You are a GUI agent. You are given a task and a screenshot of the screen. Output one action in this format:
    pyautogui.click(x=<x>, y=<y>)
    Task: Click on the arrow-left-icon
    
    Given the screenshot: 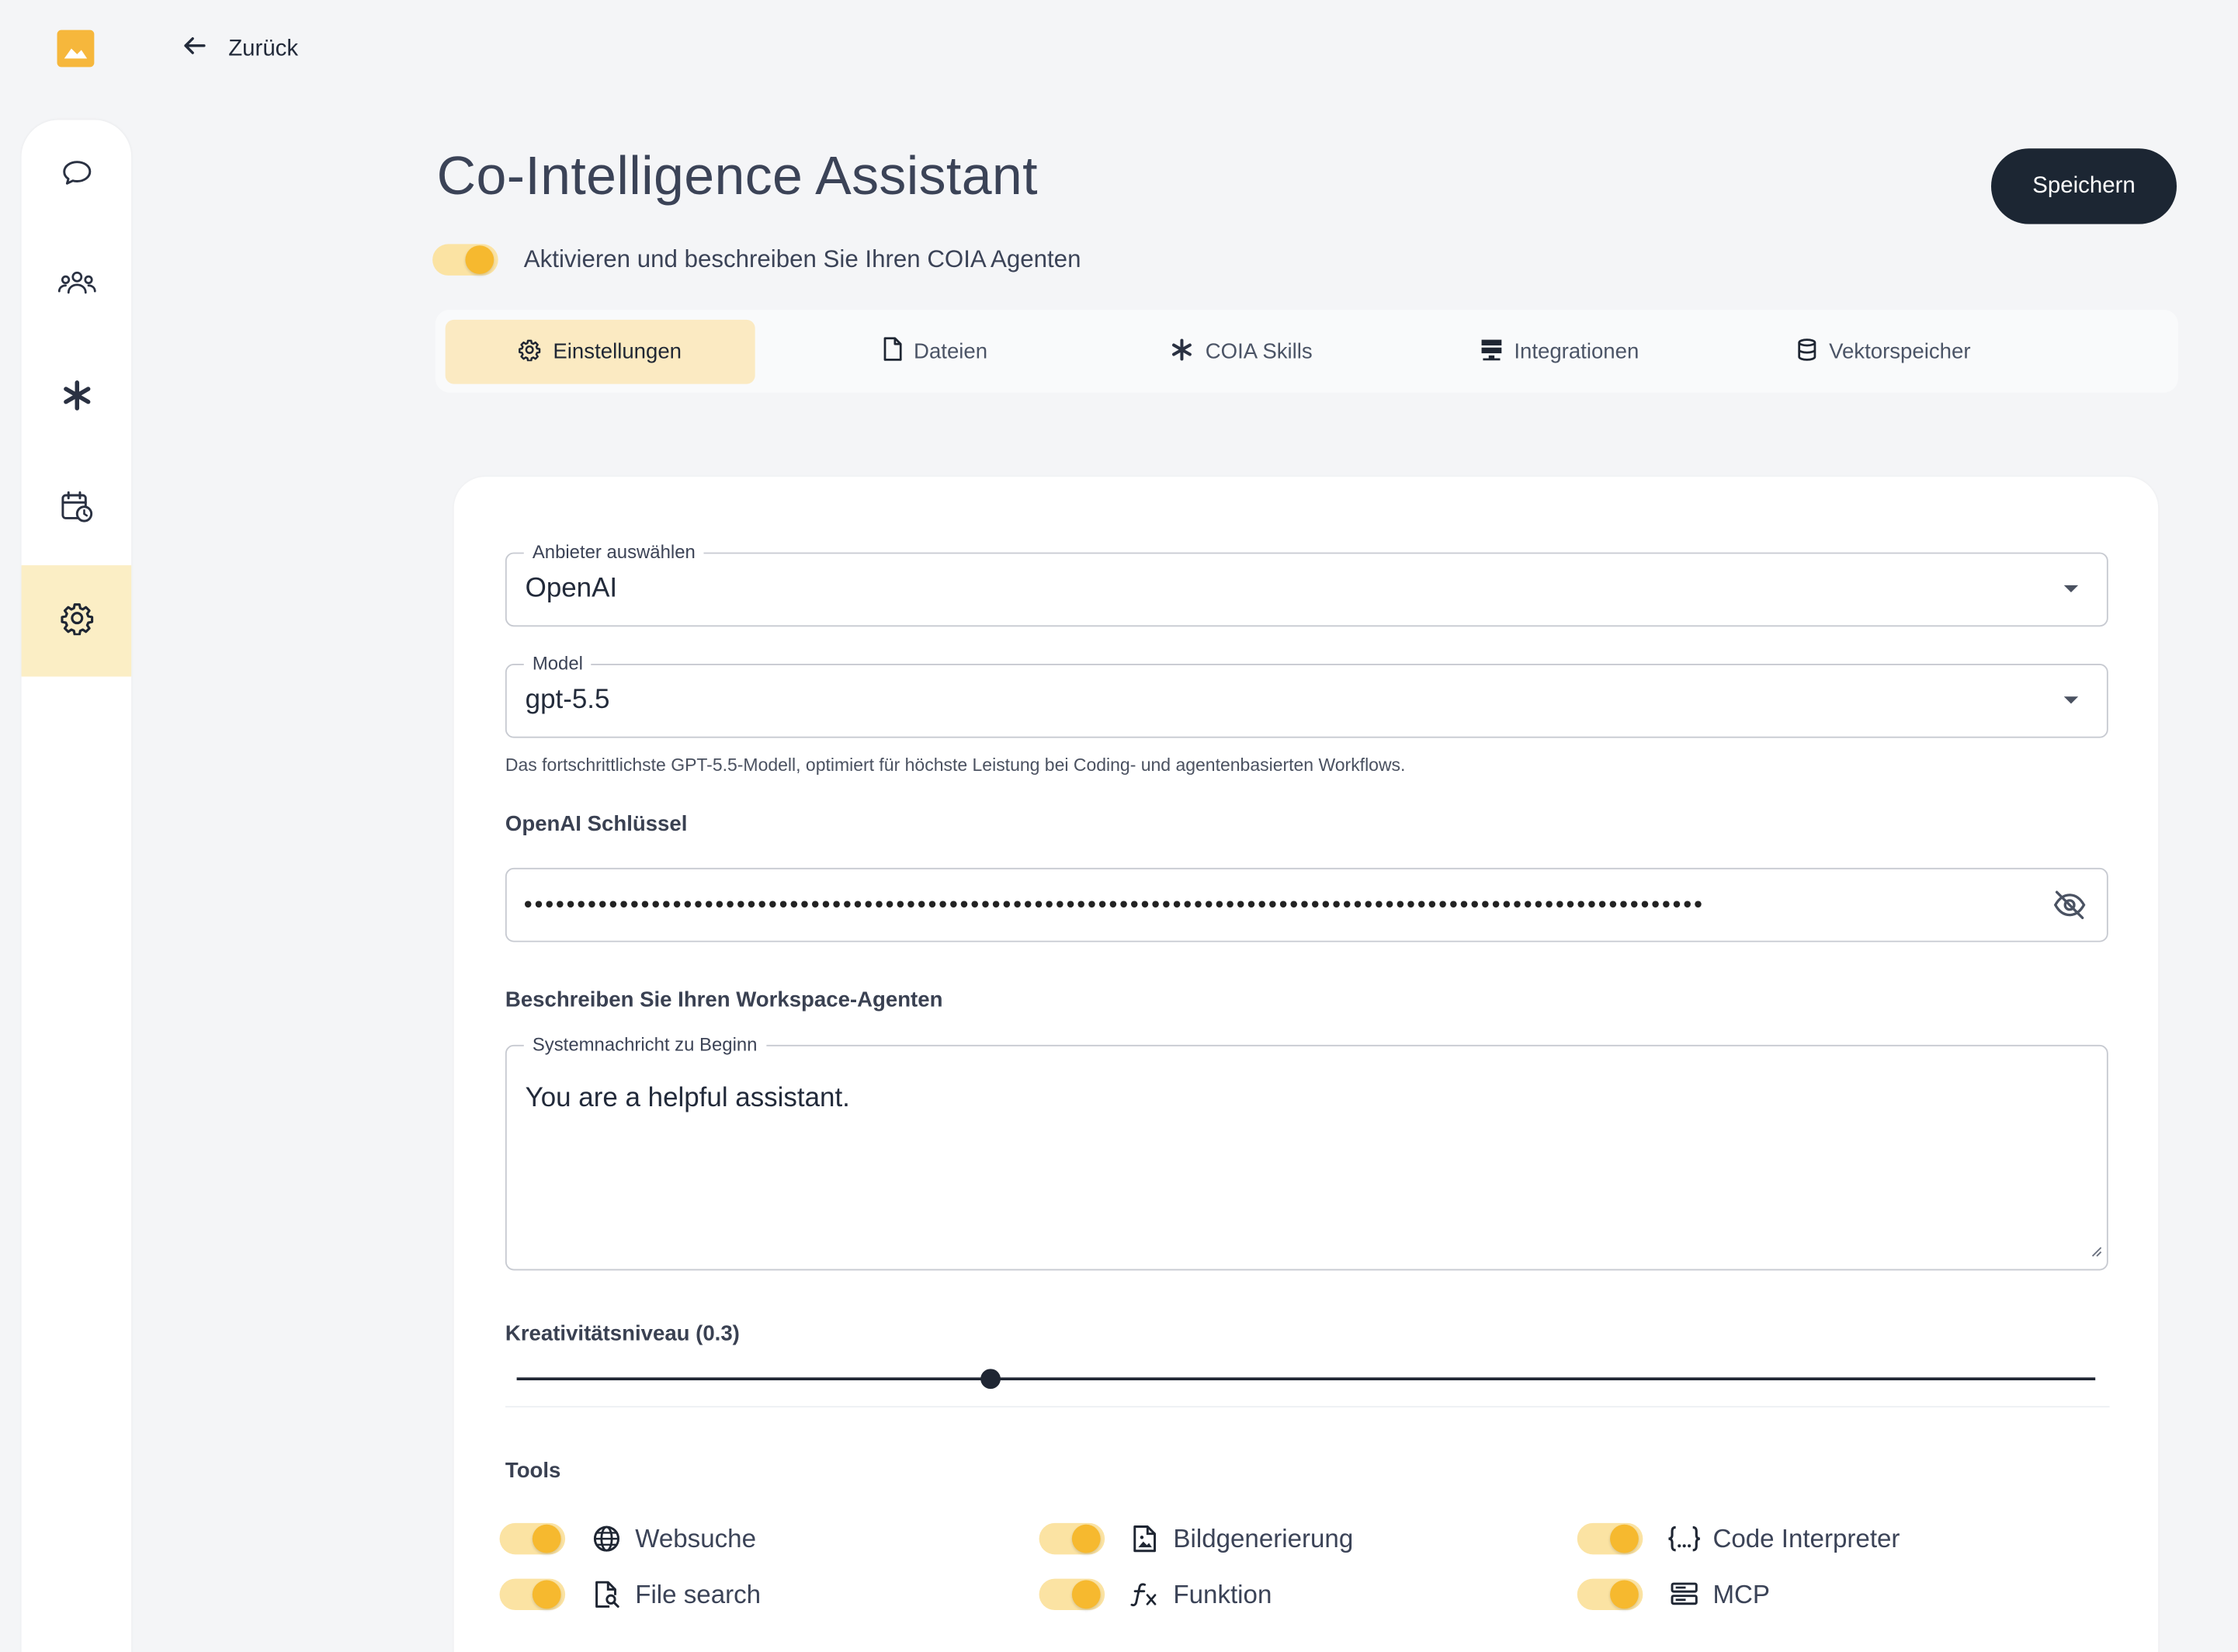 What is the action you would take?
    pyautogui.click(x=194, y=49)
    